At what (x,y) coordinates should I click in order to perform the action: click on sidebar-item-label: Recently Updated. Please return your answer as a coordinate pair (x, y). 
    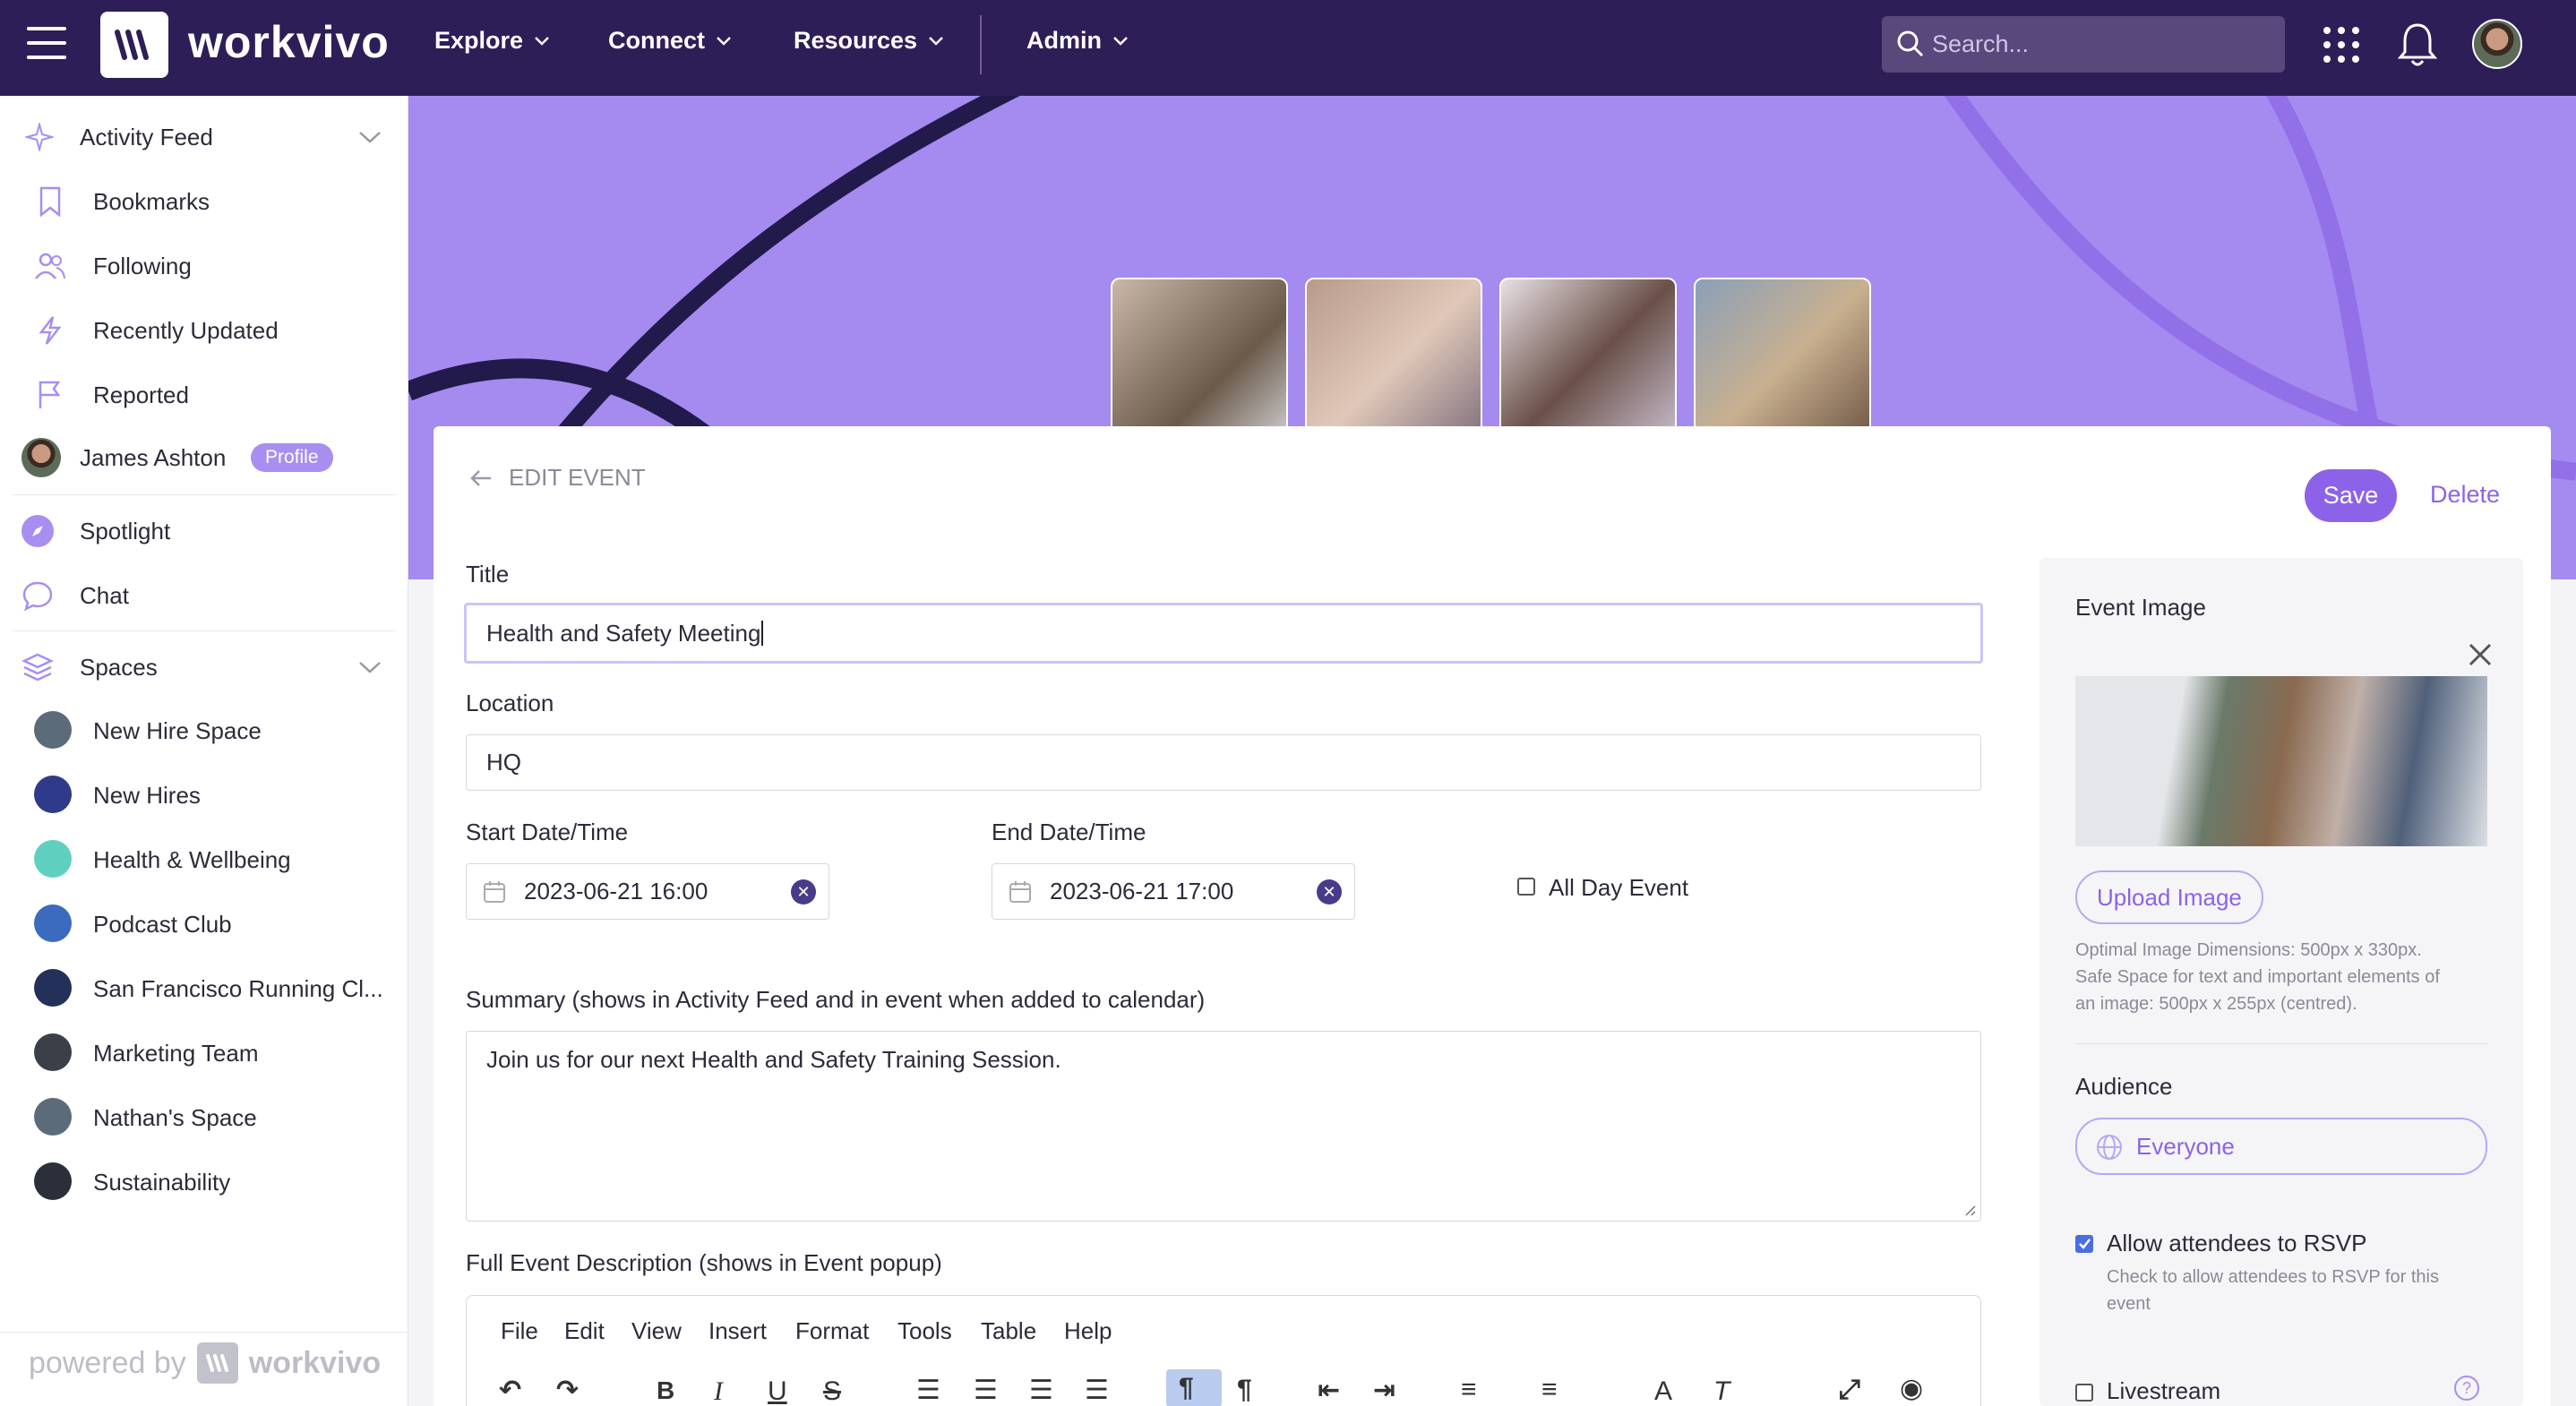
    Looking at the image, I should click on (186, 330).